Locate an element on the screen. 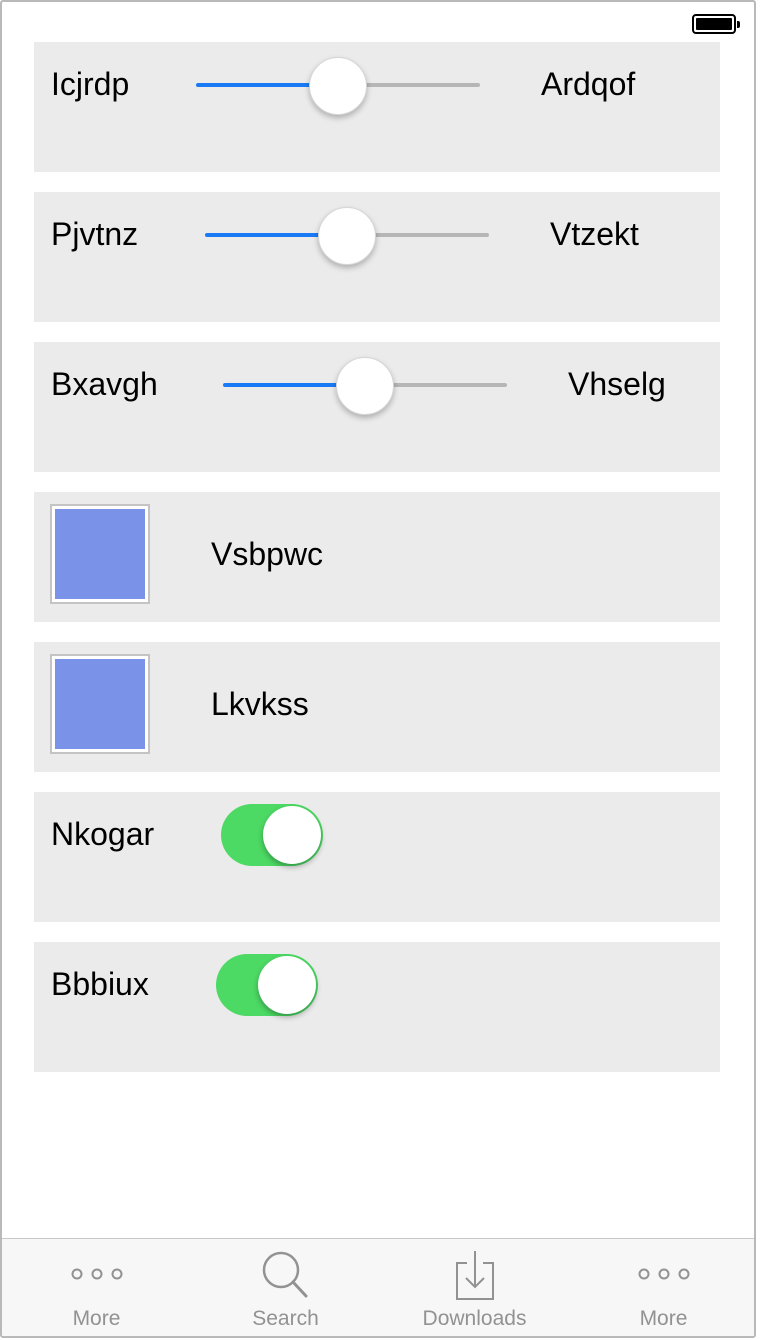 This screenshot has height=1340, width=760. slider-end-label: Ardqof is located at coordinates (588, 84).